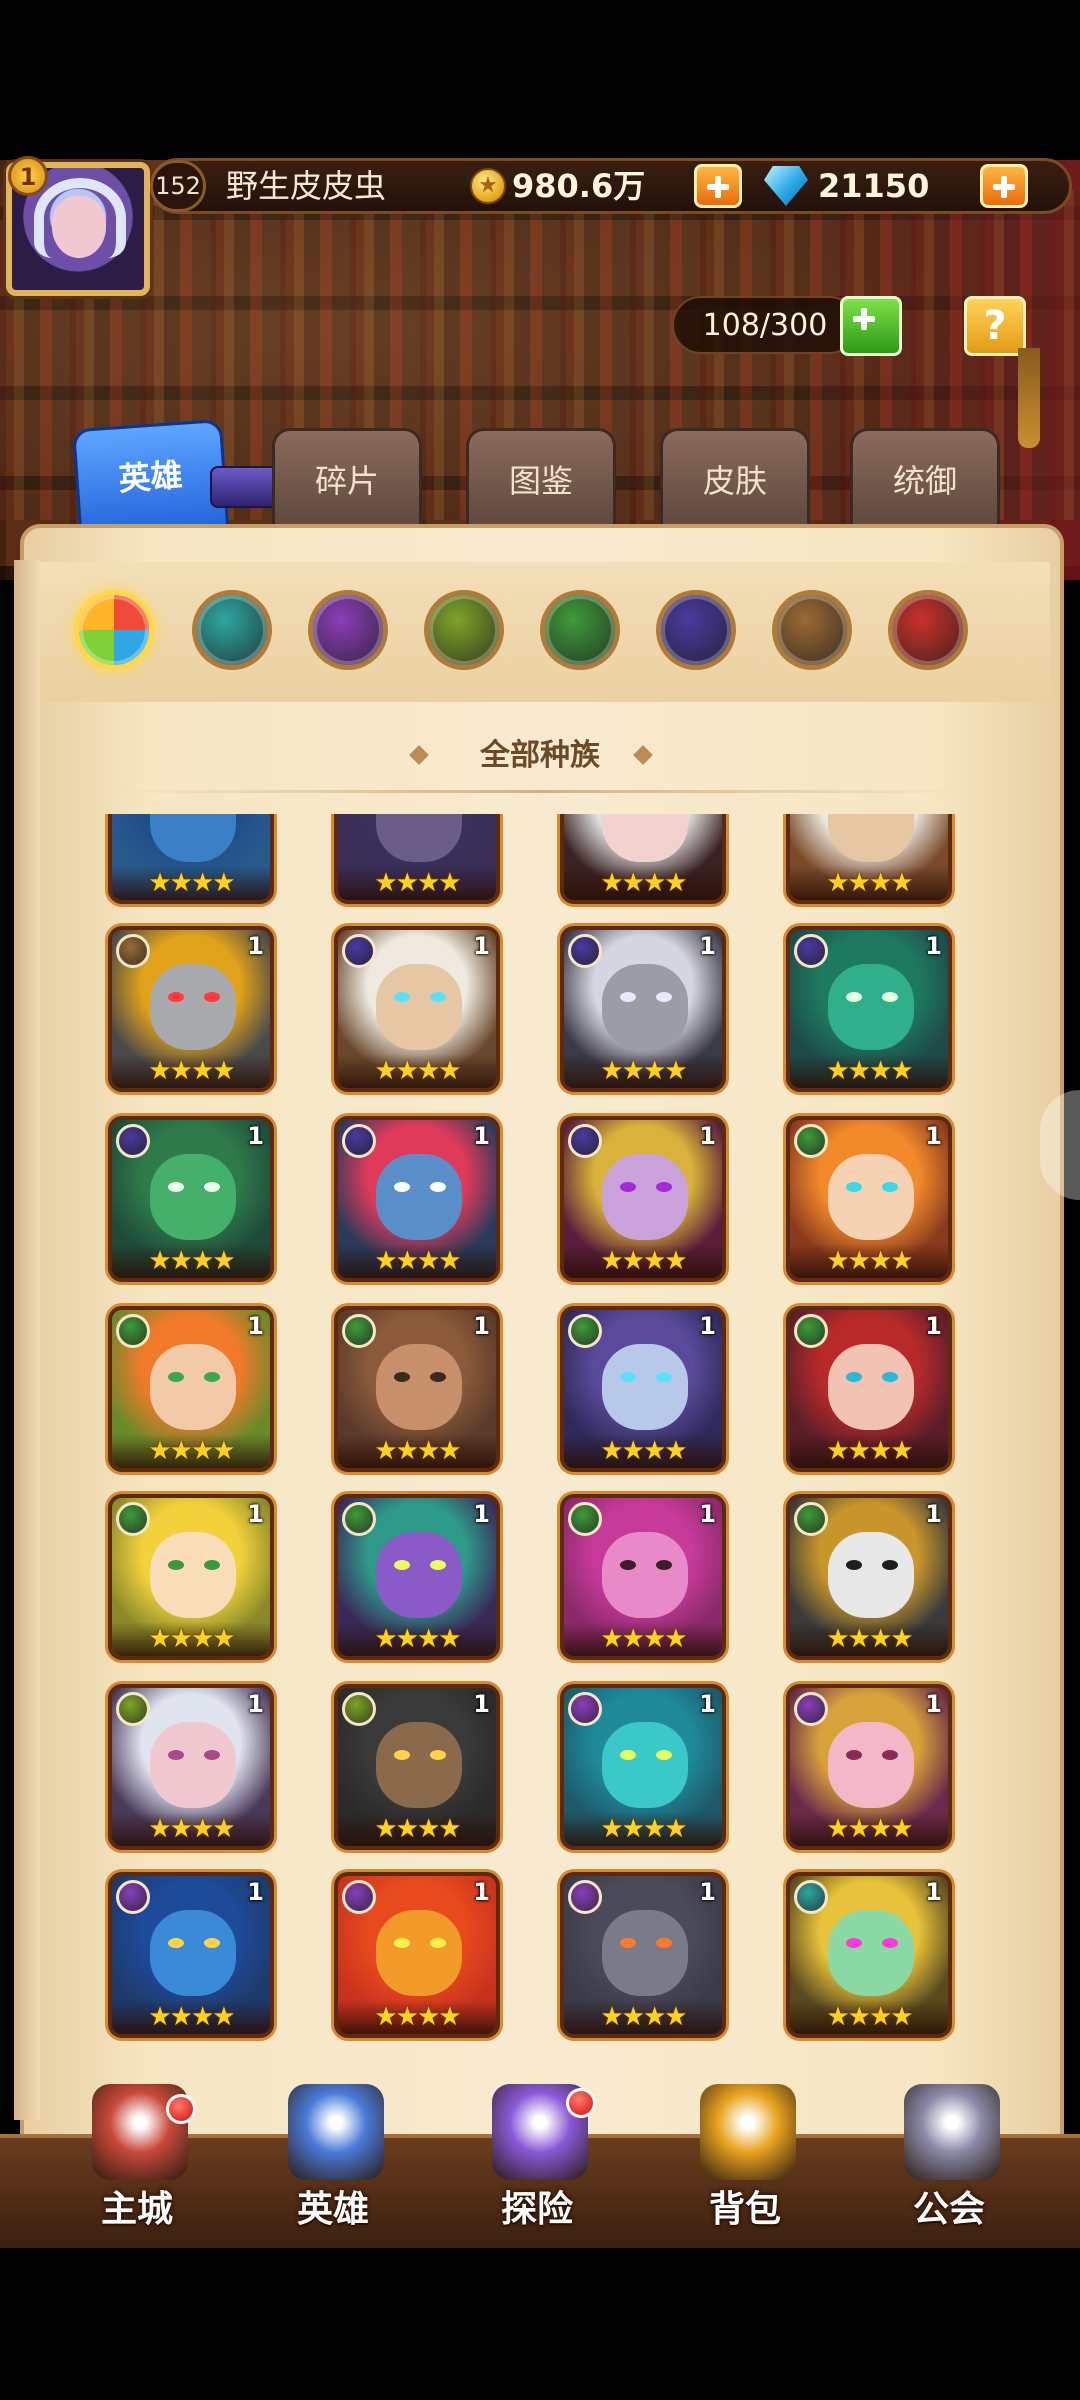 The width and height of the screenshot is (1080, 2400). What do you see at coordinates (114, 630) in the screenshot?
I see `all-factions-icon` at bounding box center [114, 630].